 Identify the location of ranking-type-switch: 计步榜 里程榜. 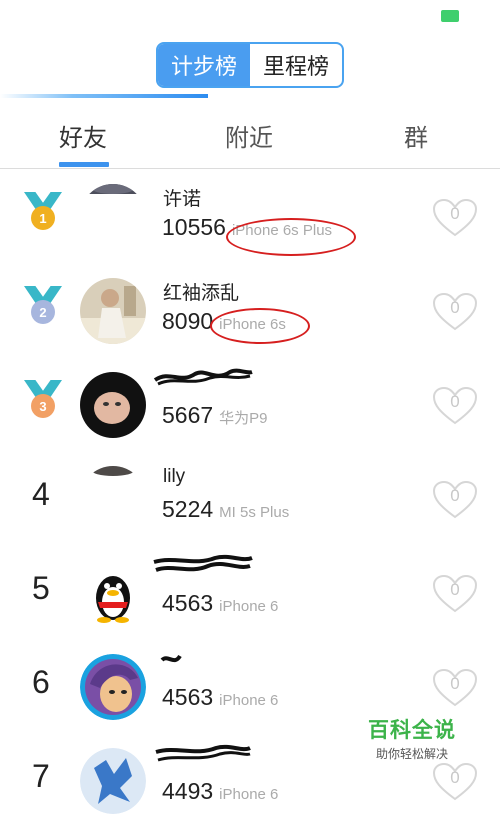
(250, 65).